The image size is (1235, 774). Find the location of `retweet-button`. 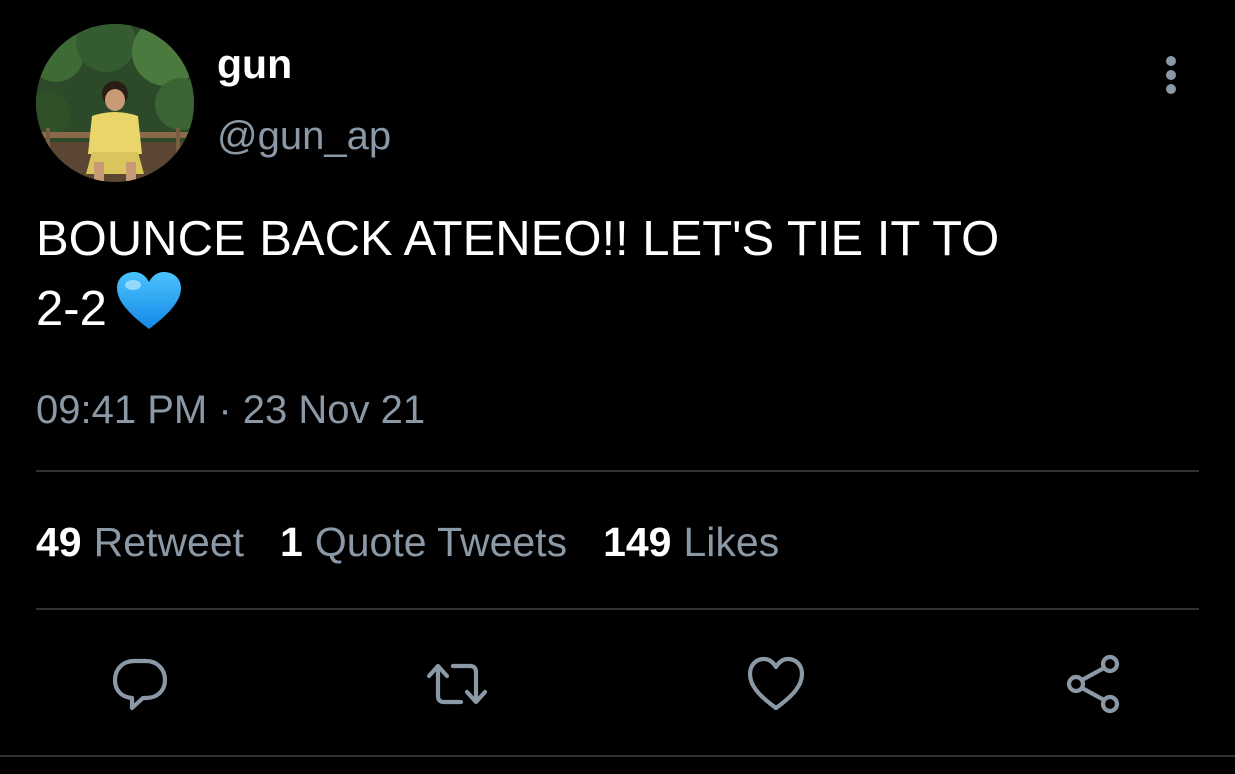

retweet-button is located at coordinates (457, 684).